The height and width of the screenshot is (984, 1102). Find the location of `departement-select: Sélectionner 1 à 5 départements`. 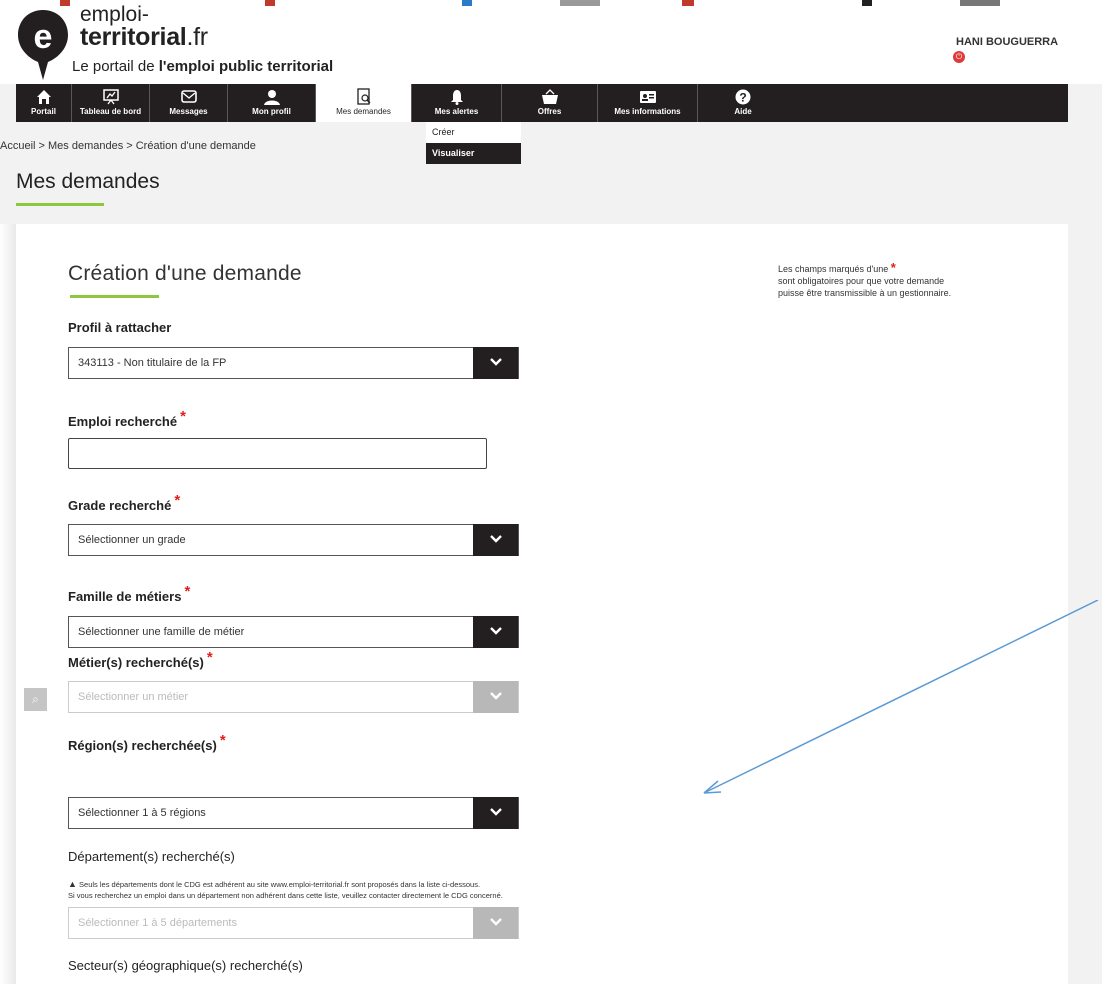

departement-select: Sélectionner 1 à 5 départements is located at coordinates (293, 923).